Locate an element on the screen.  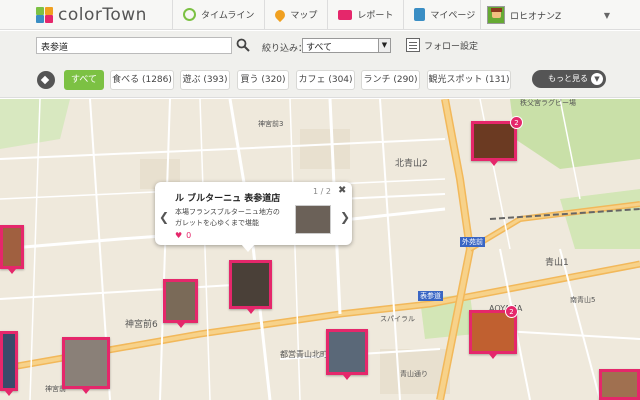
map-label: 神宮前6 is located at coordinates (141, 325).